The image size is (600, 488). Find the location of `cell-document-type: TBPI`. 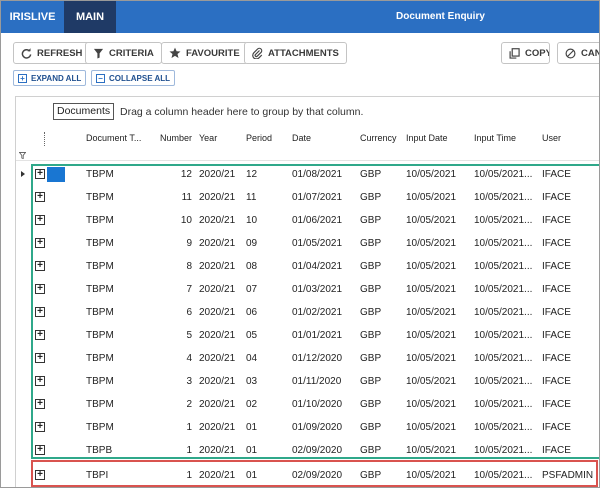

cell-document-type: TBPI is located at coordinates (97, 475).